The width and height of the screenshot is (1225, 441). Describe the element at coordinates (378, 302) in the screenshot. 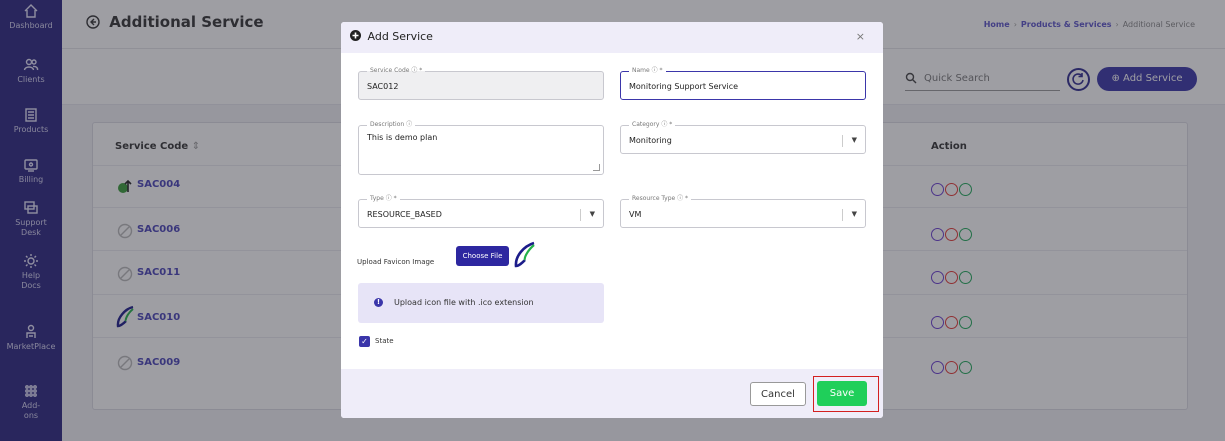

I see `info-icon: !` at that location.